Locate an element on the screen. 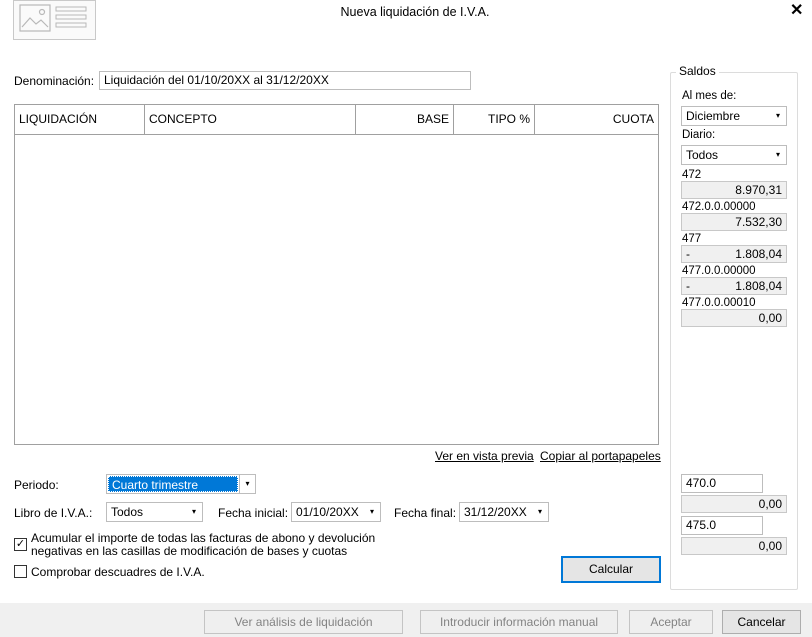 The width and height of the screenshot is (812, 637). comprobar-label: Comprobar descuadres de I.V.A. is located at coordinates (118, 572).